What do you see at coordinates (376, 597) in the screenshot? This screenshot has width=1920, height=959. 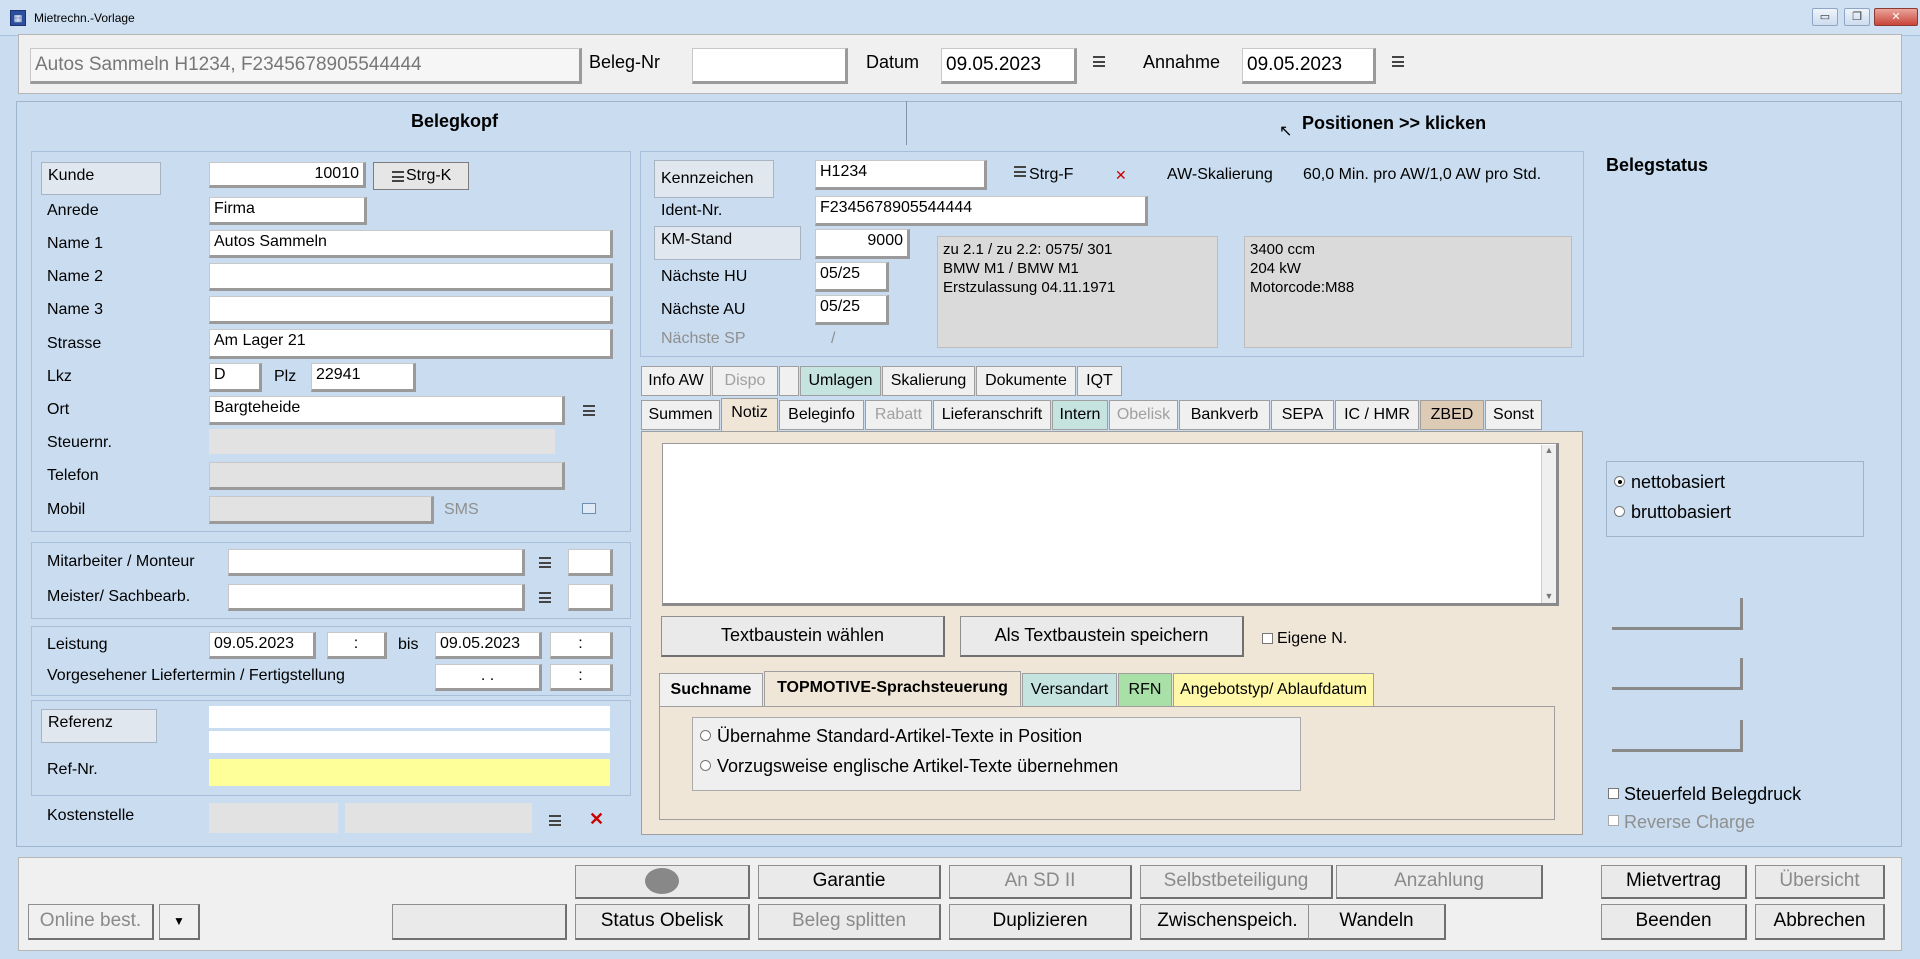 I see `meister-field` at bounding box center [376, 597].